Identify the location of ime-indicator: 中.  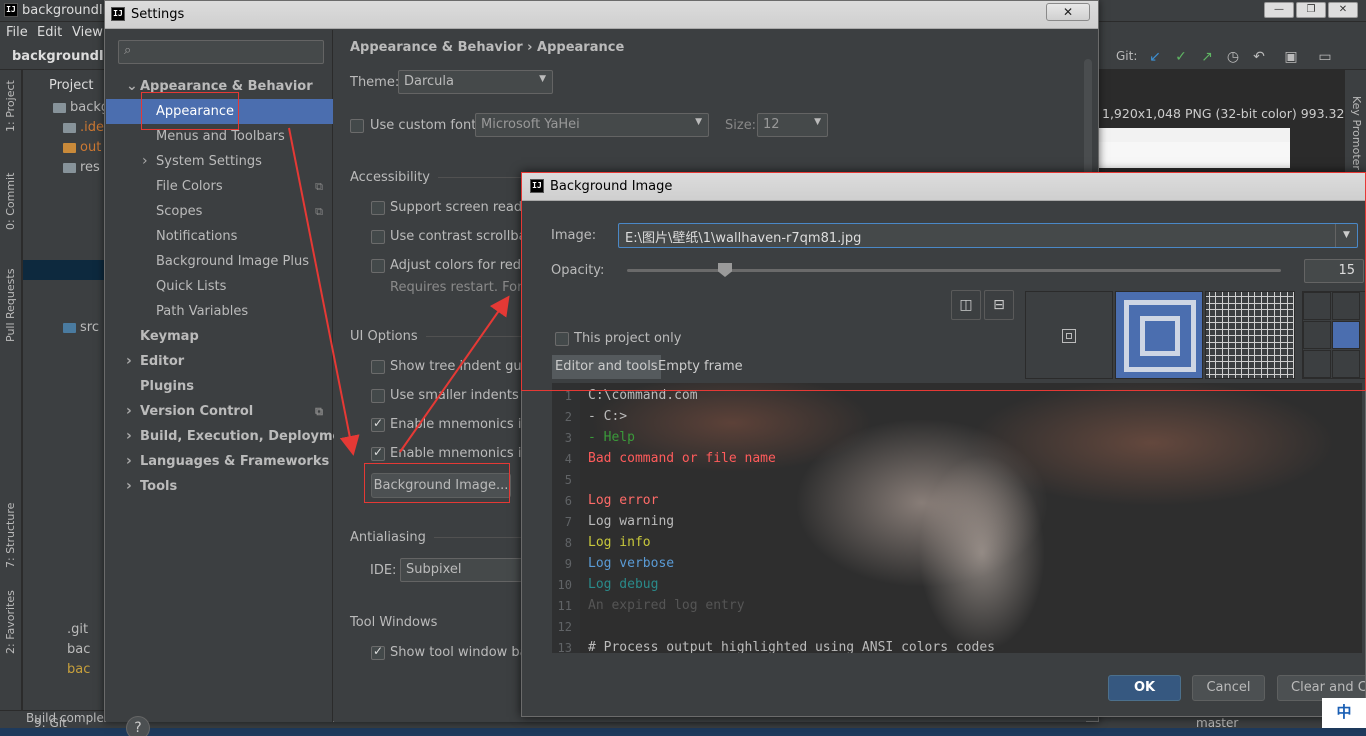
(1344, 713).